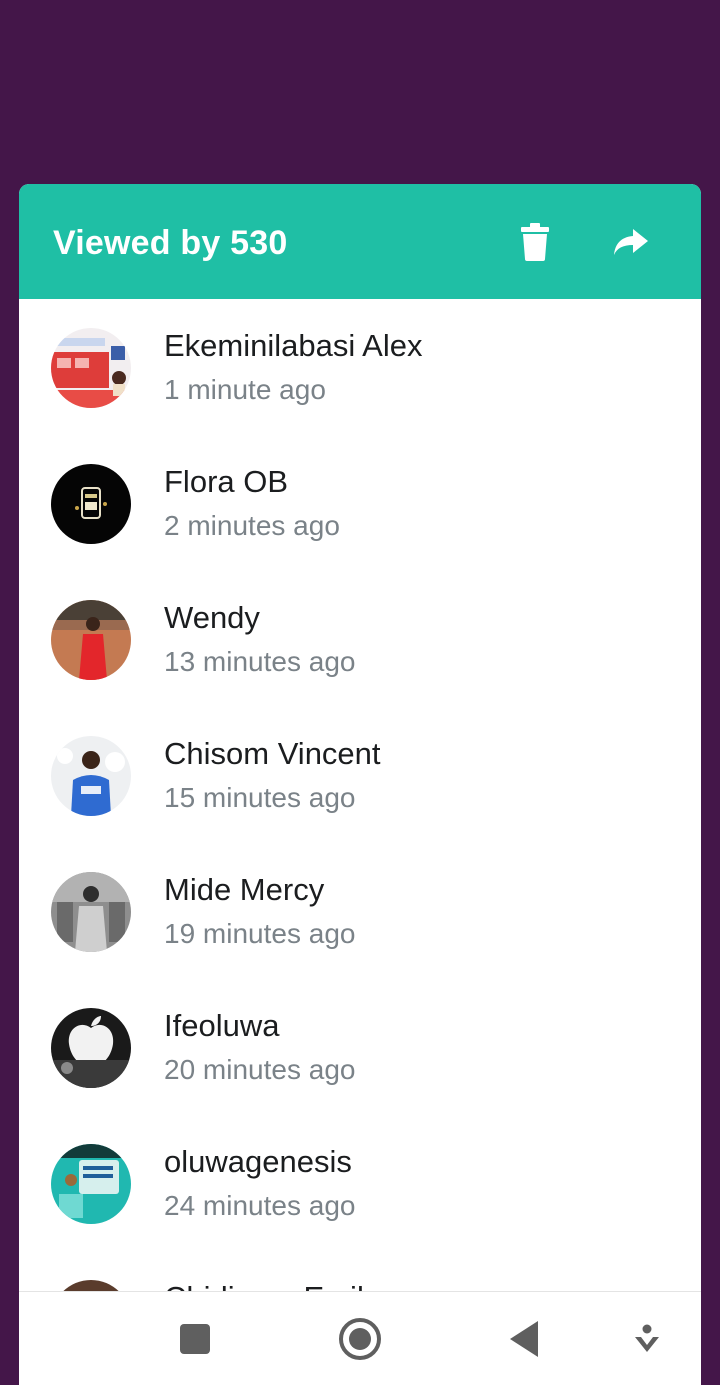 The image size is (720, 1385). I want to click on viewed-by-title: Viewed by 530, so click(170, 243).